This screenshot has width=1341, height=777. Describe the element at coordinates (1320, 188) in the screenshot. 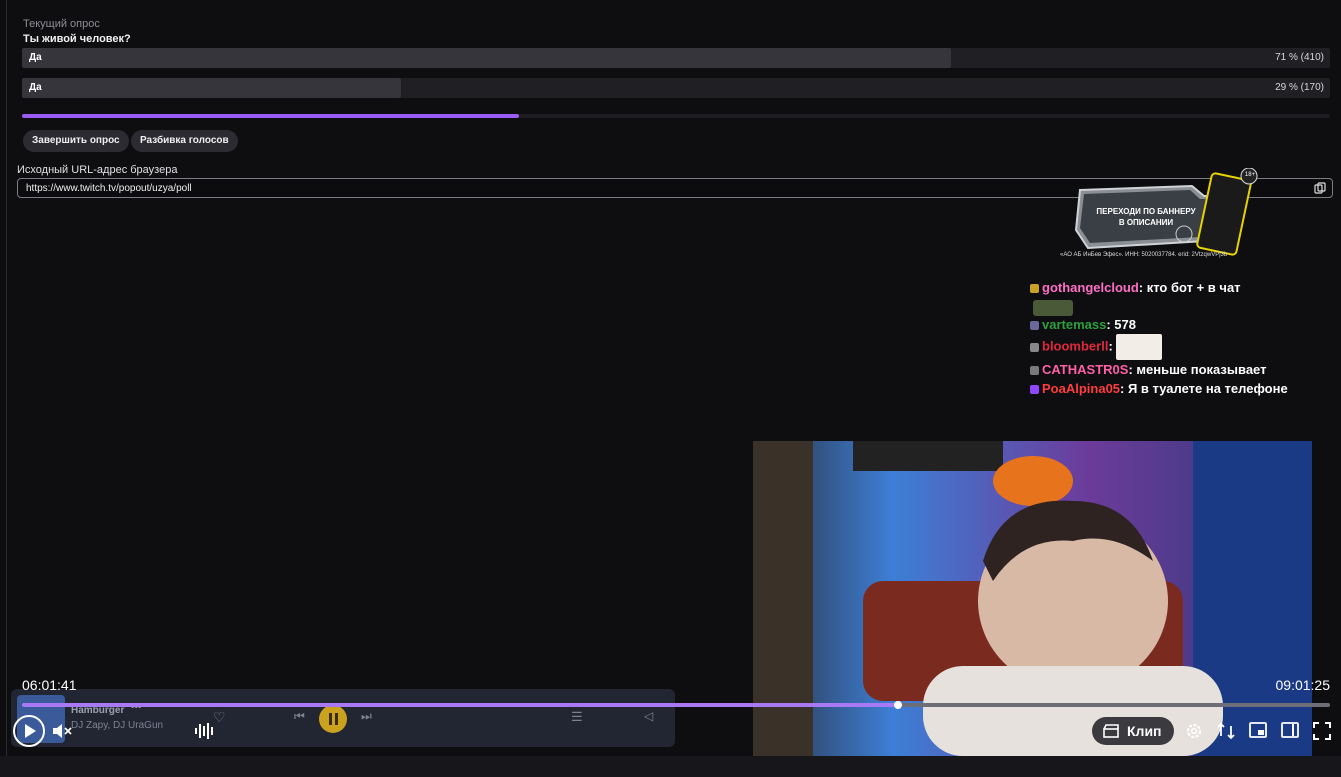

I see `copy-icon` at that location.